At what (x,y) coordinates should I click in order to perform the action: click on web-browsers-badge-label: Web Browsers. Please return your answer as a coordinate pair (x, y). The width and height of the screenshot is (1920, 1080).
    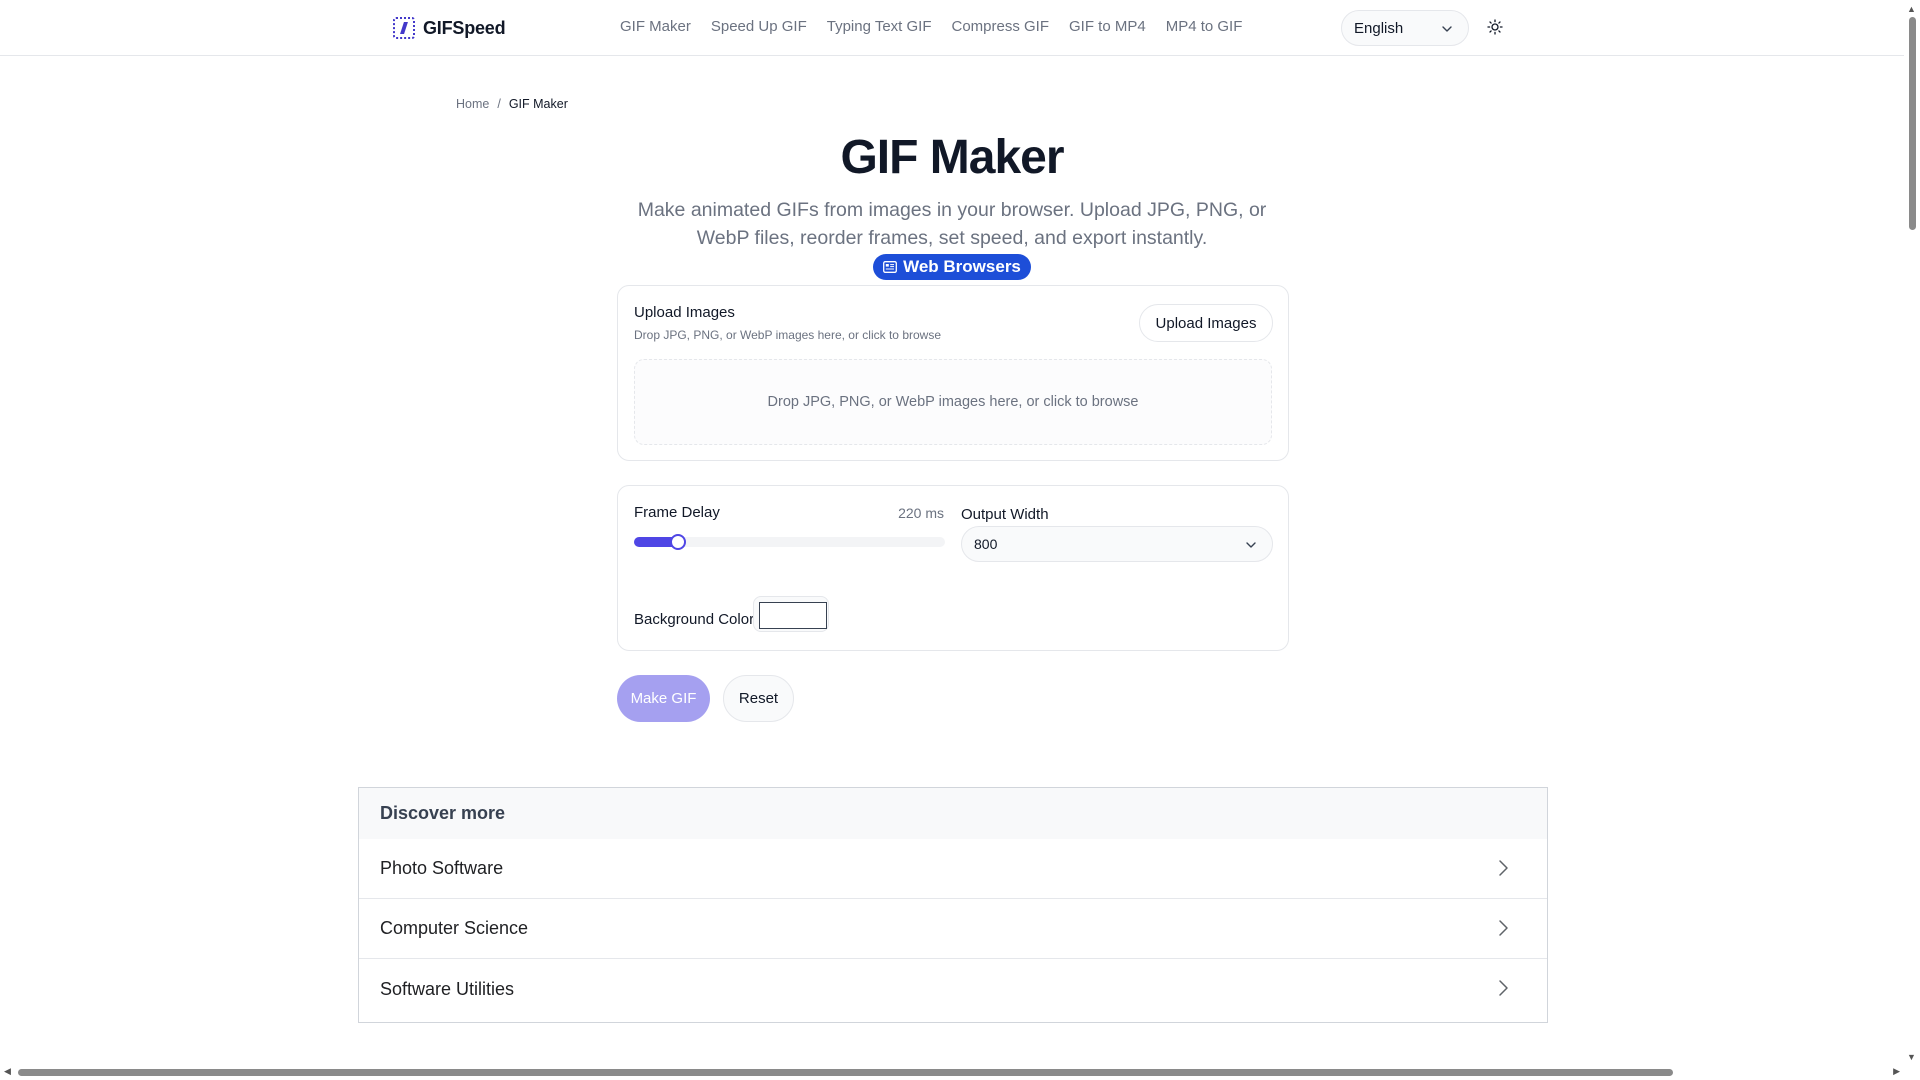
    Looking at the image, I should click on (962, 266).